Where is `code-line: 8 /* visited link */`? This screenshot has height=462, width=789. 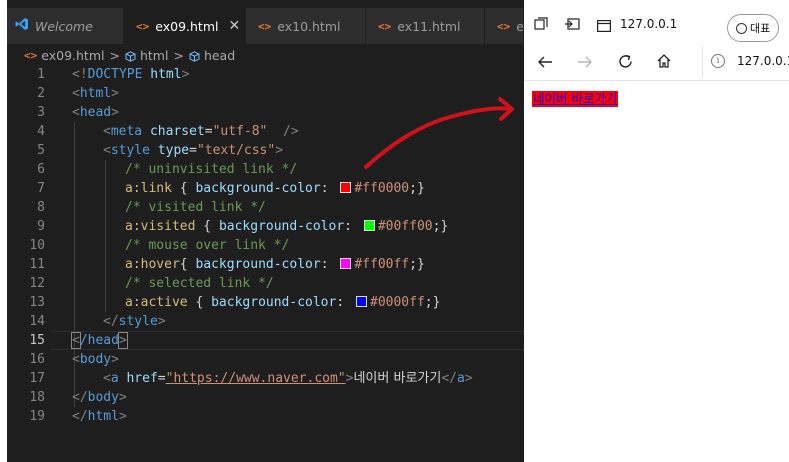
code-line: 8 /* visited link */ is located at coordinates (265, 207).